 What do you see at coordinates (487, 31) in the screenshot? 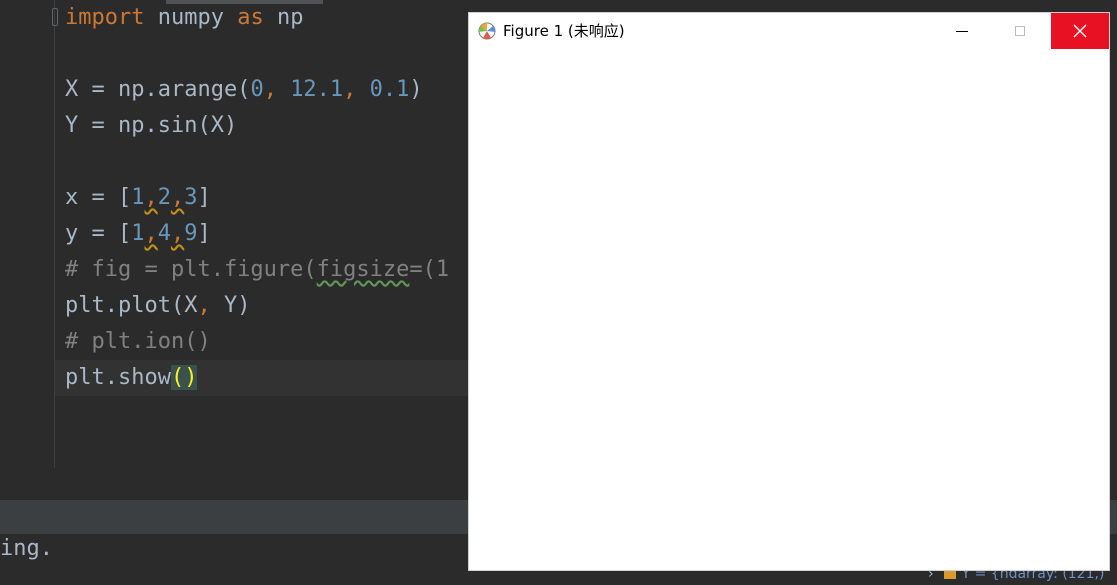
I see `matplotlib-icon` at bounding box center [487, 31].